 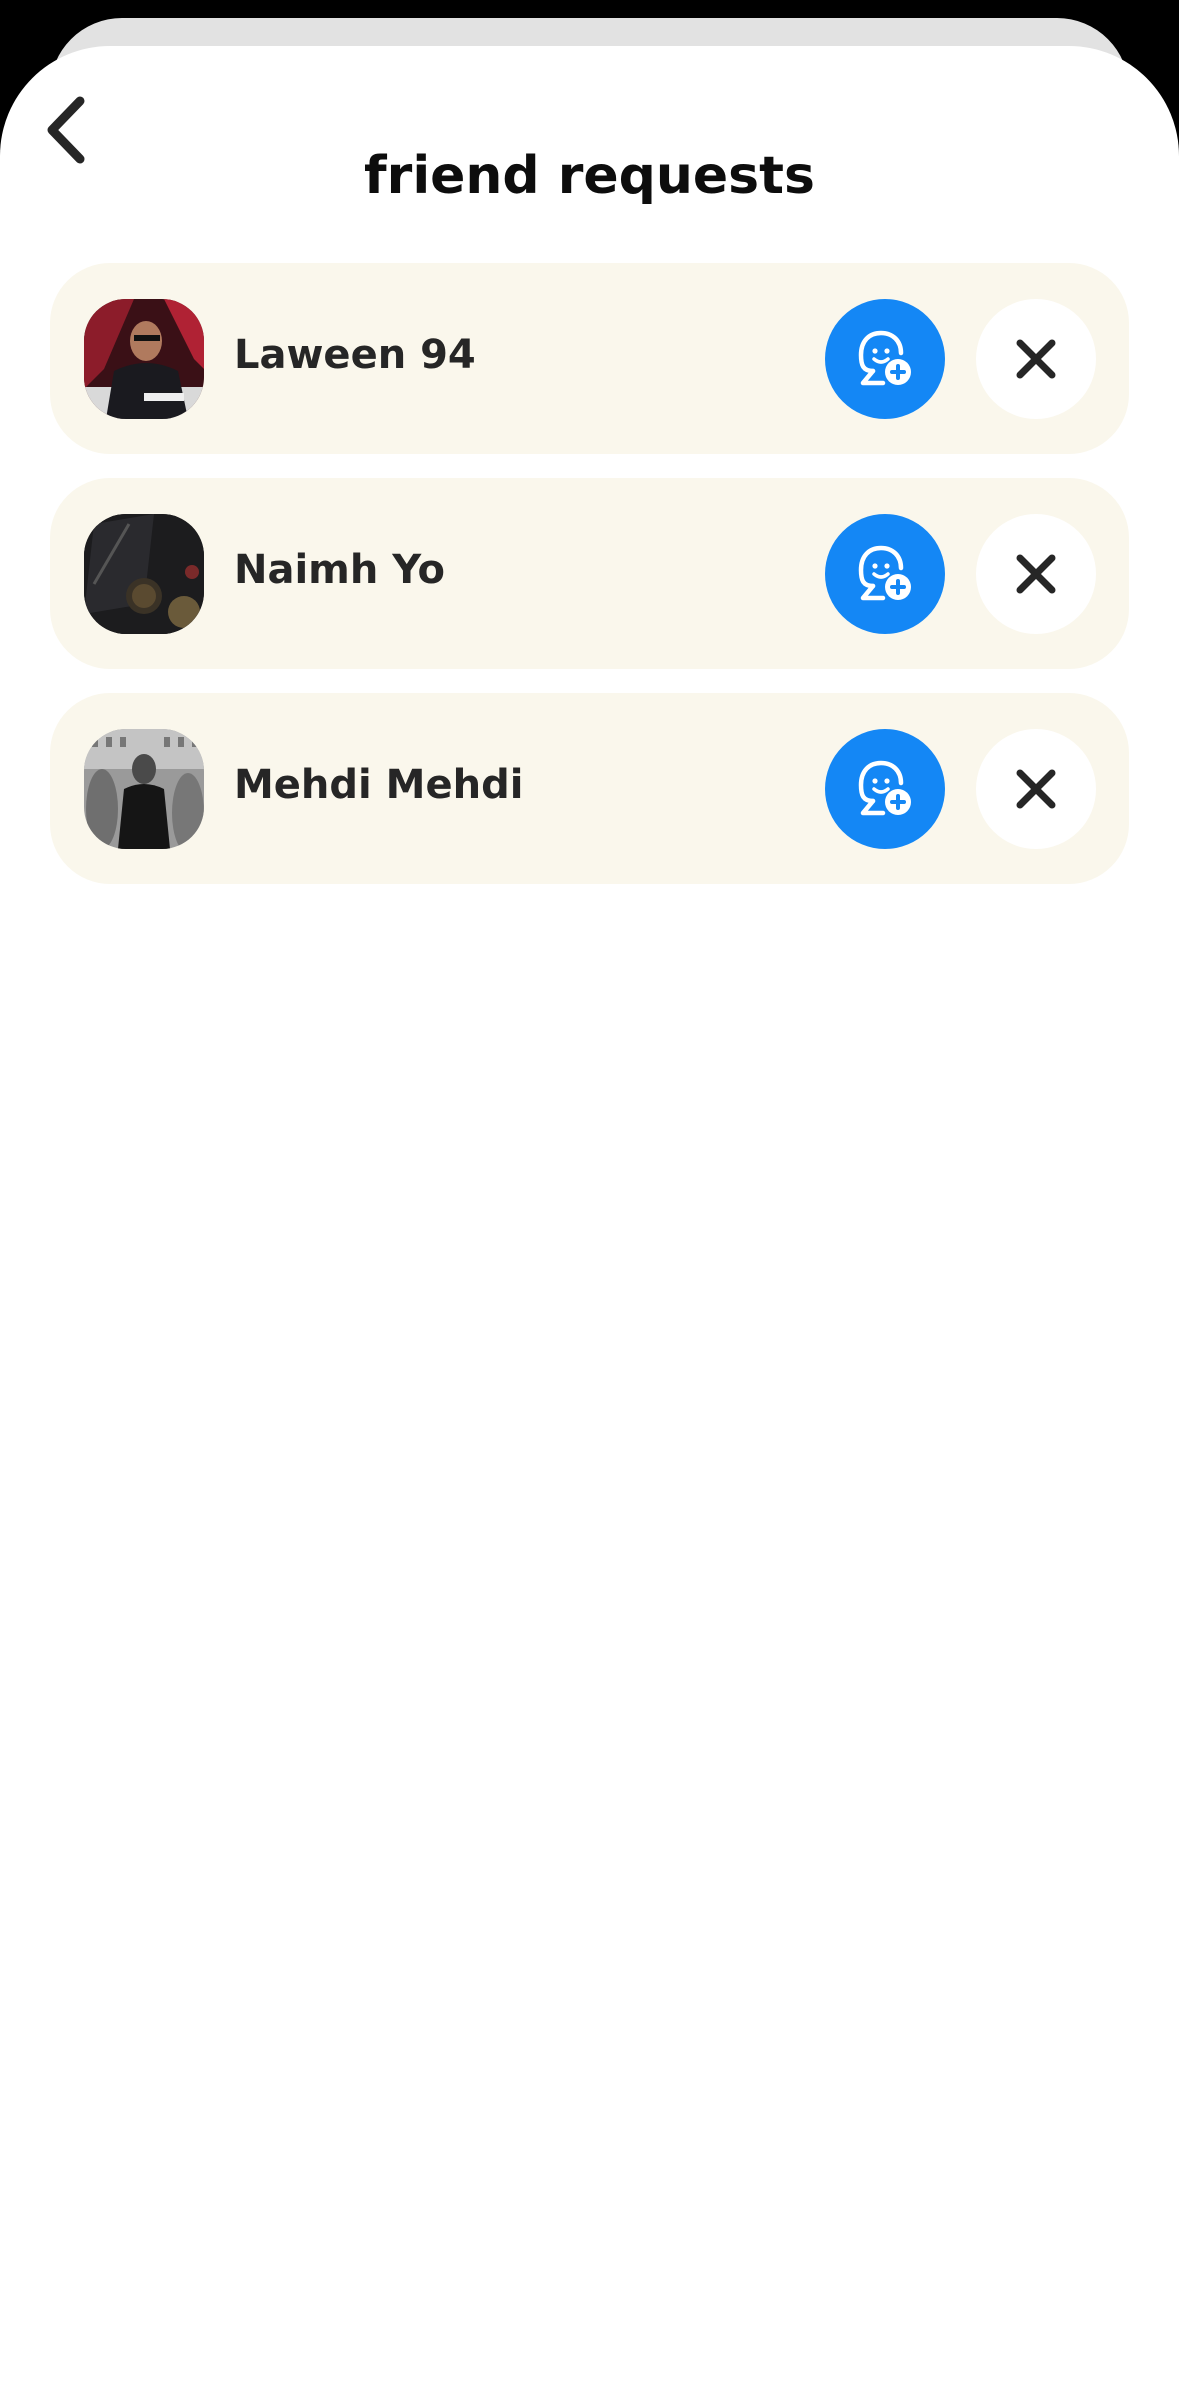 I want to click on friend-request-card: Laween 94, so click(x=589, y=358).